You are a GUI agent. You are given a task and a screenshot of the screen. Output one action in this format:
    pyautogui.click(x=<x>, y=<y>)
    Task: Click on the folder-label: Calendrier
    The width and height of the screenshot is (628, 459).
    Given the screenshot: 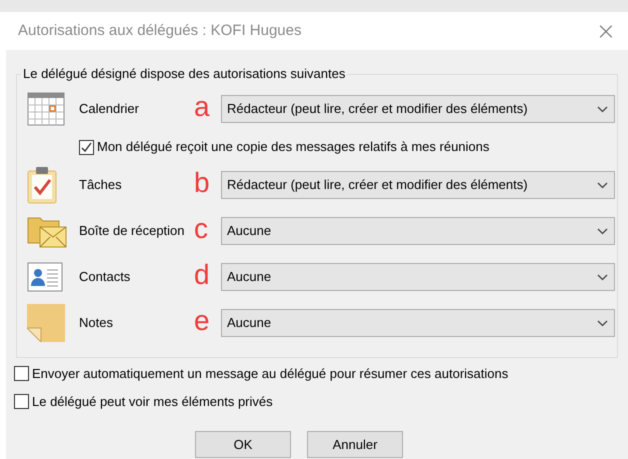 What is the action you would take?
    pyautogui.click(x=109, y=109)
    